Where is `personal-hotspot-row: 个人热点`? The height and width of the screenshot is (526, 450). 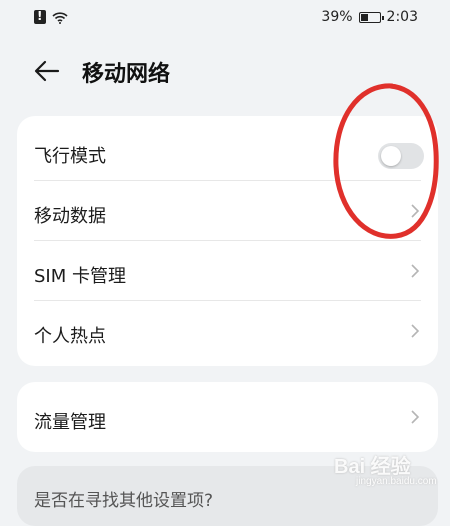
personal-hotspot-row: 个人热点 is located at coordinates (227, 331).